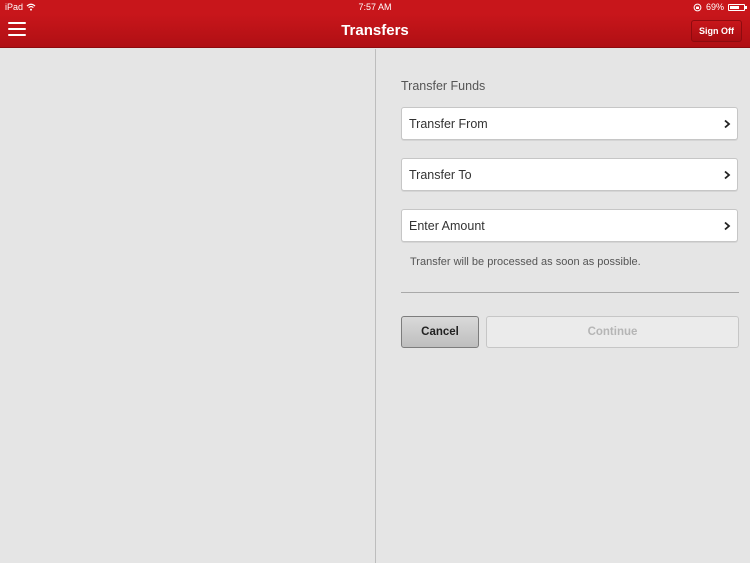 This screenshot has height=563, width=750. I want to click on section-divider, so click(570, 292).